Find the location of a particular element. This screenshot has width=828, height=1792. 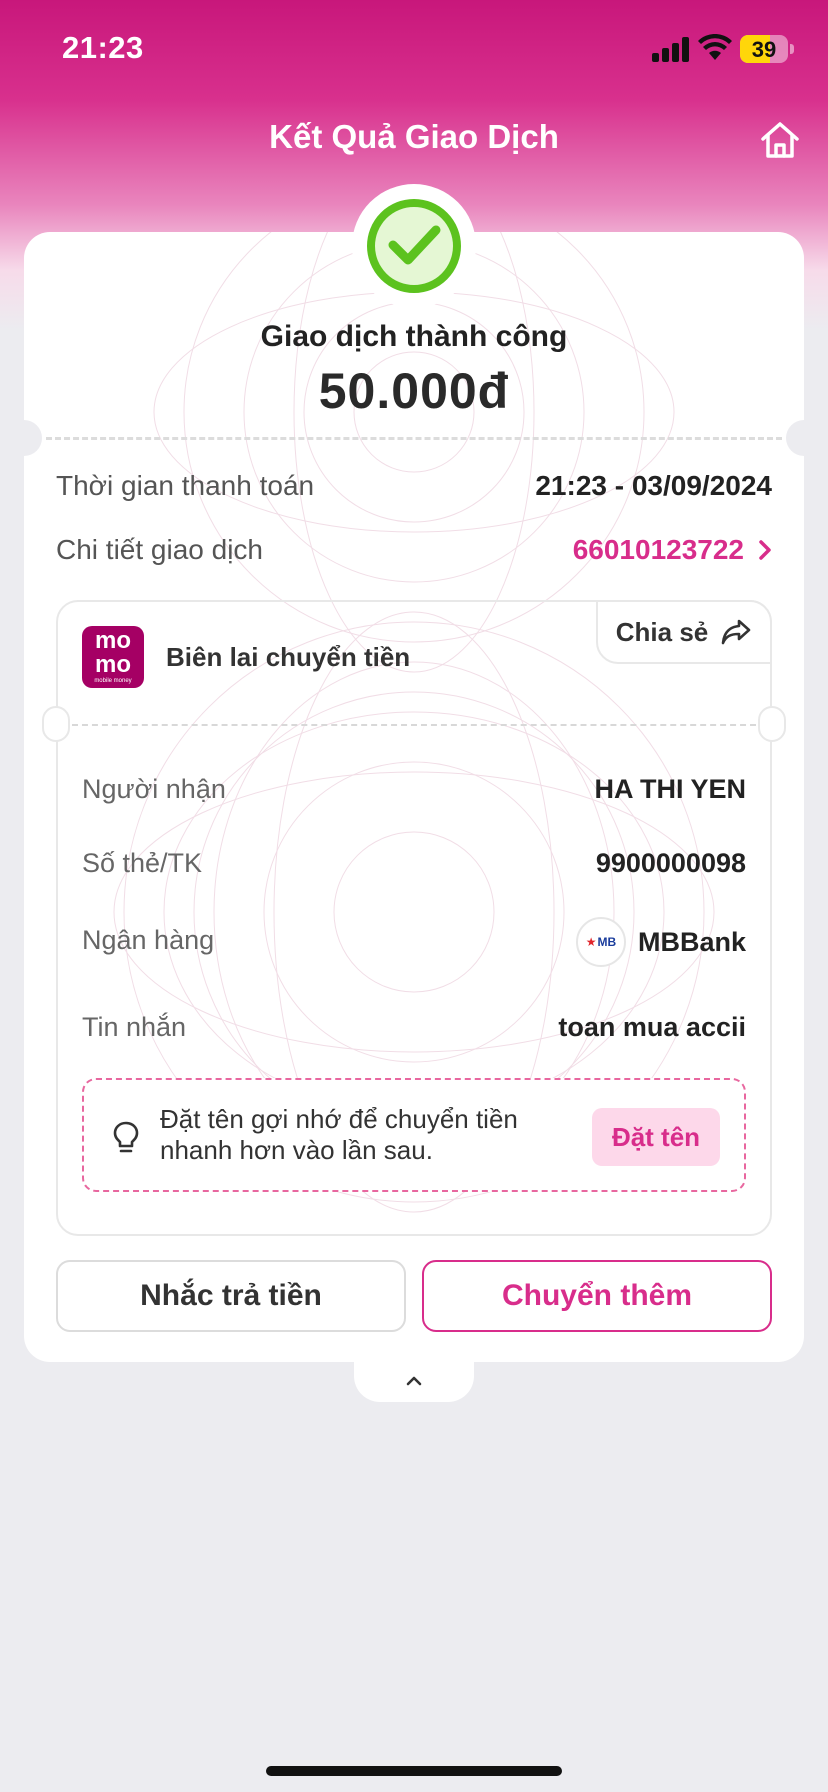

share-label: Chia sẻ is located at coordinates (662, 631).